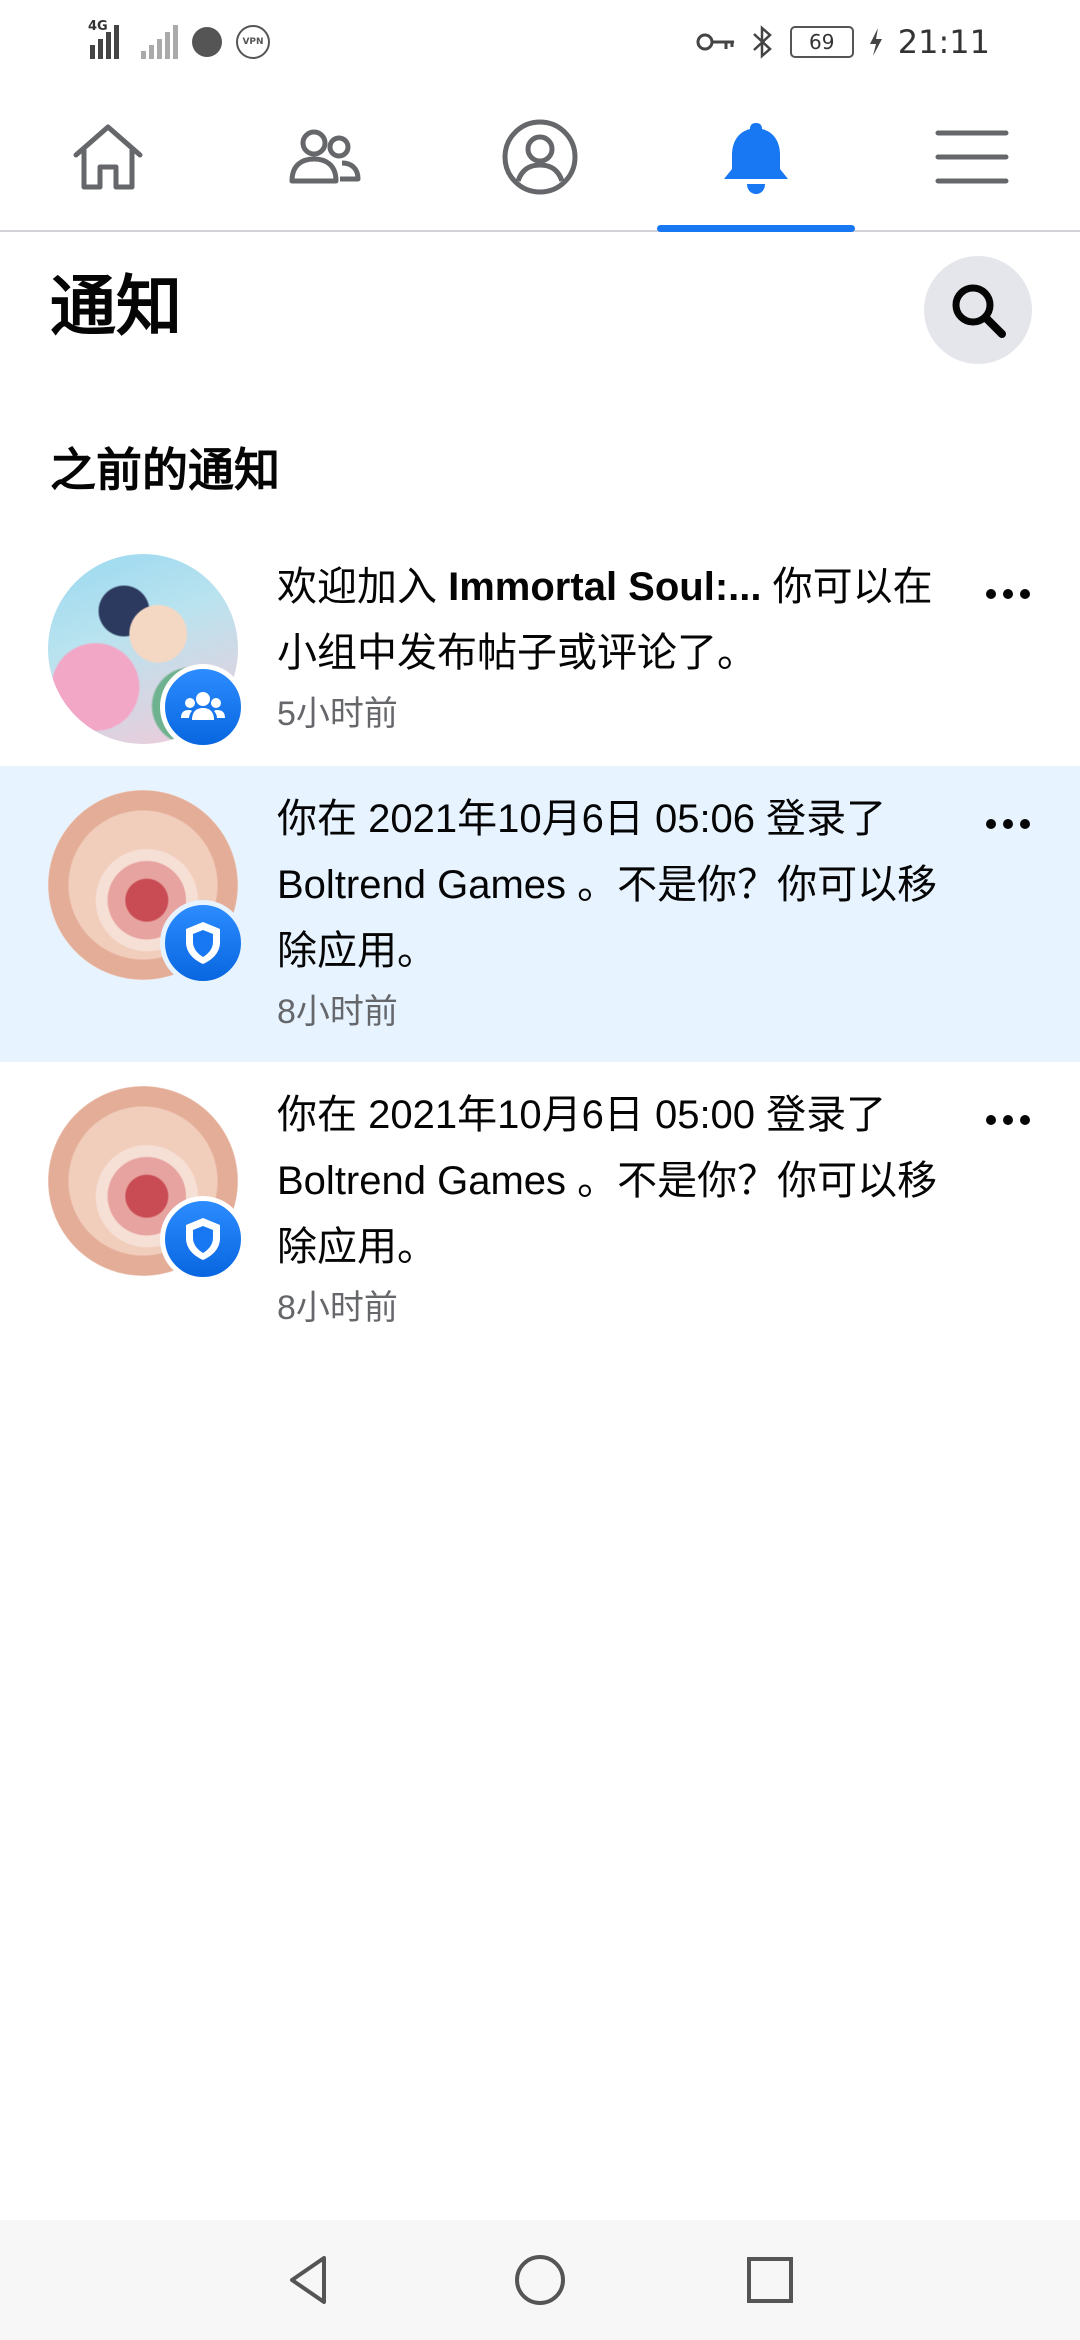 This screenshot has width=1080, height=2340. I want to click on system-nav-bar, so click(540, 2280).